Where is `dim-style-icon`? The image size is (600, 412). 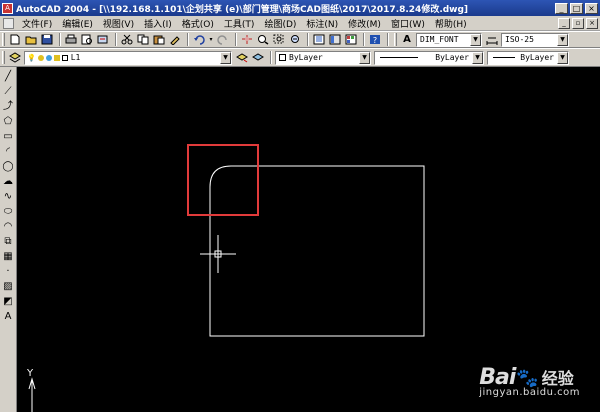 dim-style-icon is located at coordinates (492, 40).